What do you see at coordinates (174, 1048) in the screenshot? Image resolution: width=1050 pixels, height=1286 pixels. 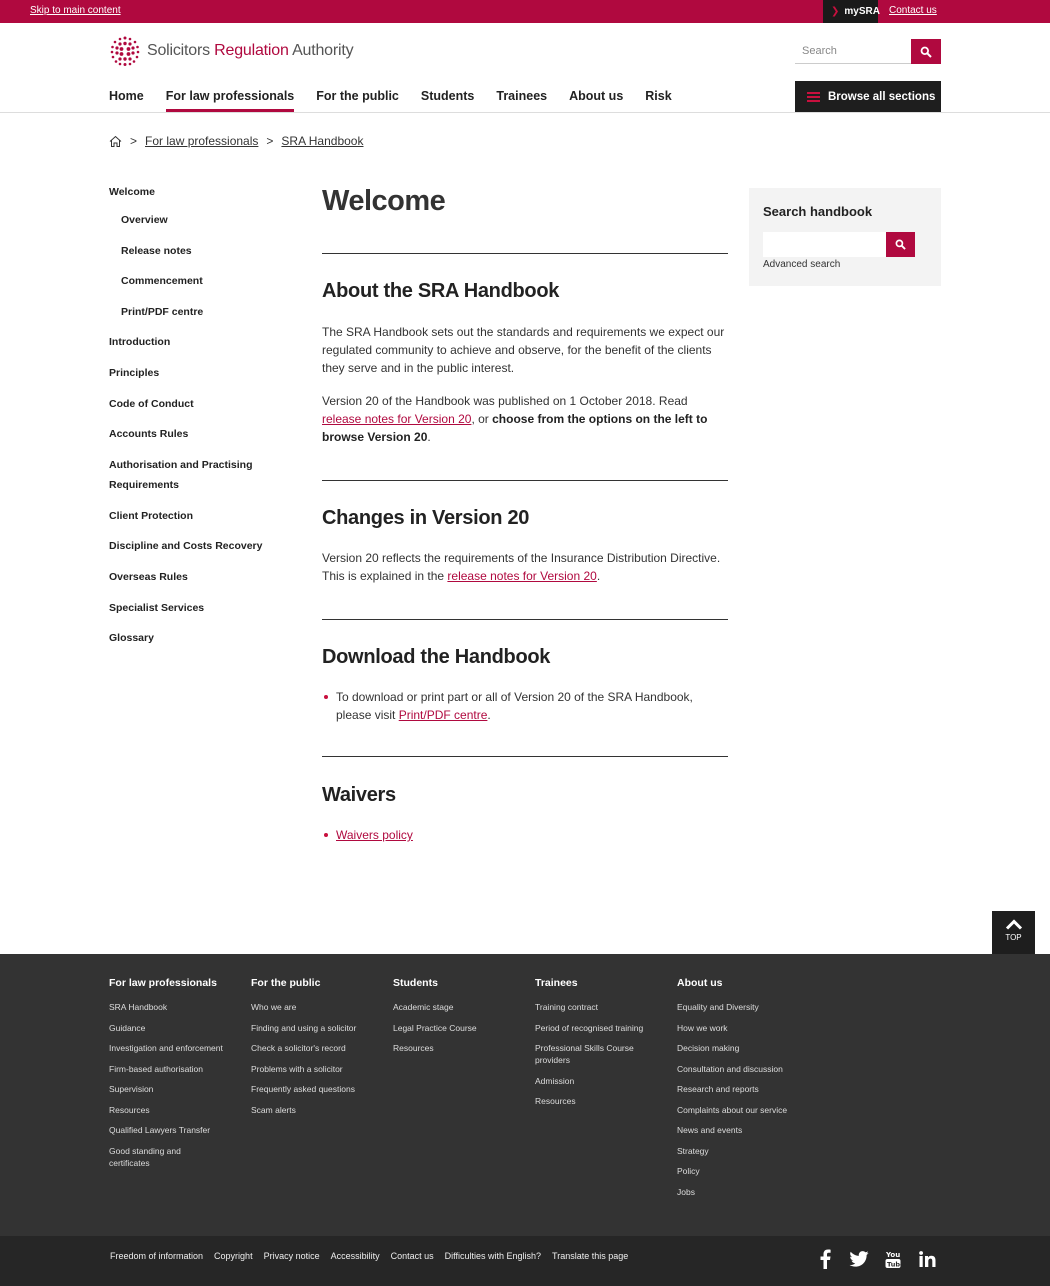 I see `footer-link: Investigation and enforcement` at bounding box center [174, 1048].